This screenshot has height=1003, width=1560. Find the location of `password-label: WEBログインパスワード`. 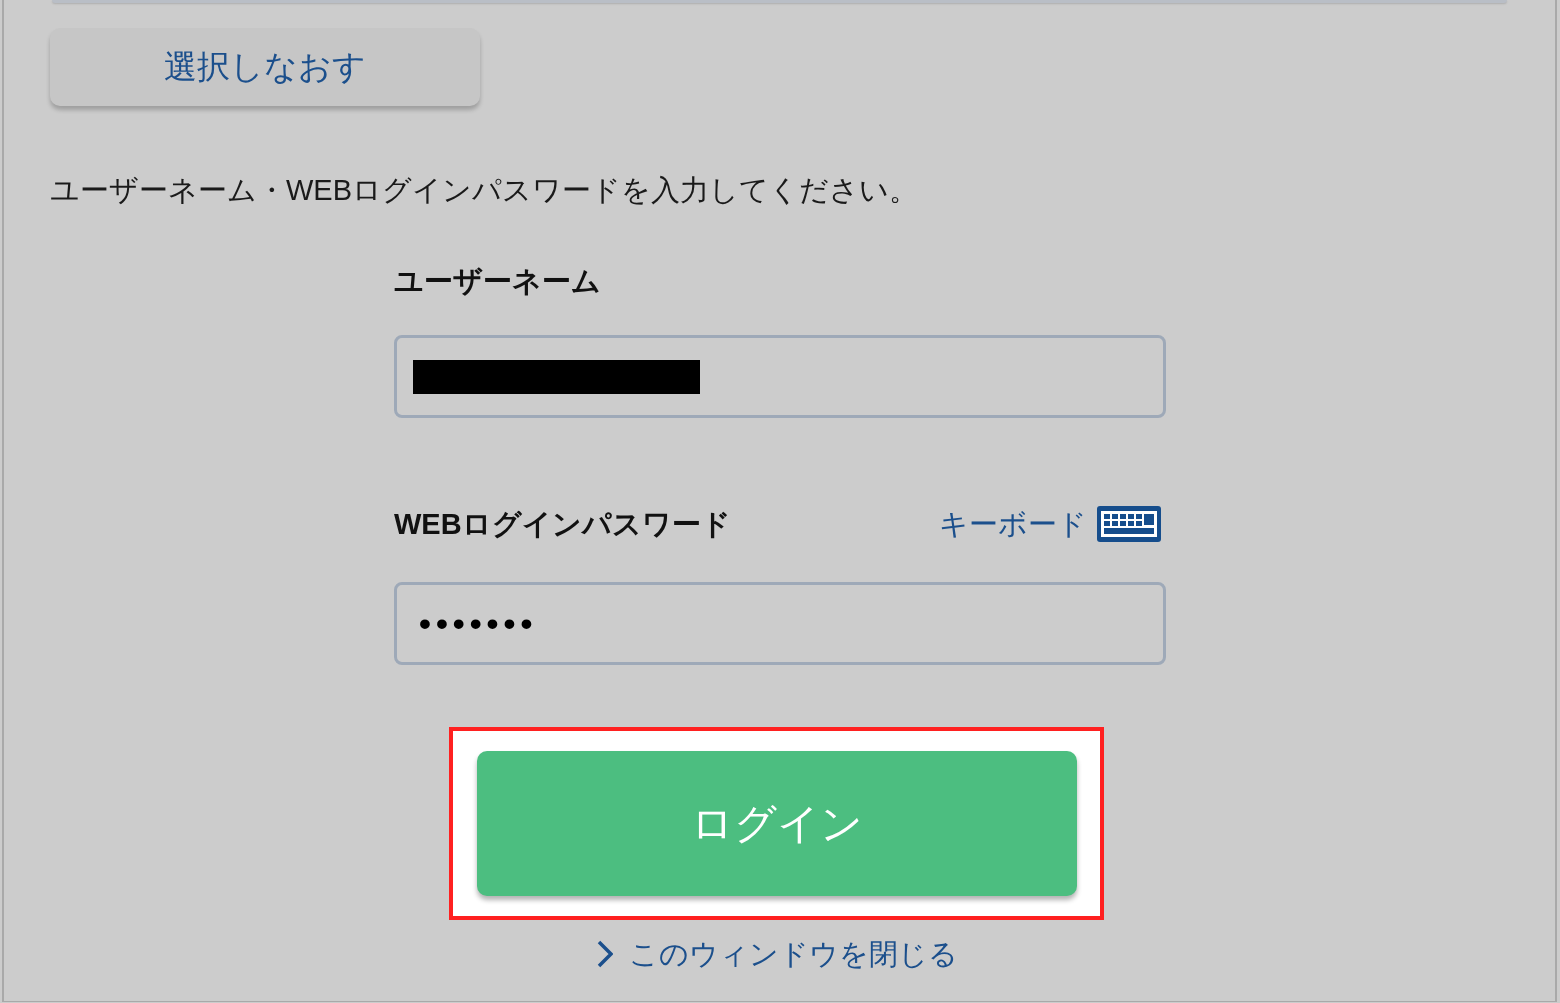

password-label: WEBログインパスワード is located at coordinates (562, 524).